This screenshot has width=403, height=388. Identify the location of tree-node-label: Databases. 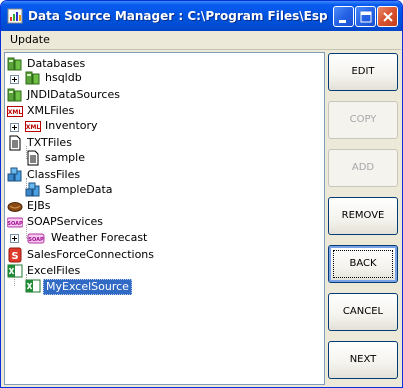
(56, 63).